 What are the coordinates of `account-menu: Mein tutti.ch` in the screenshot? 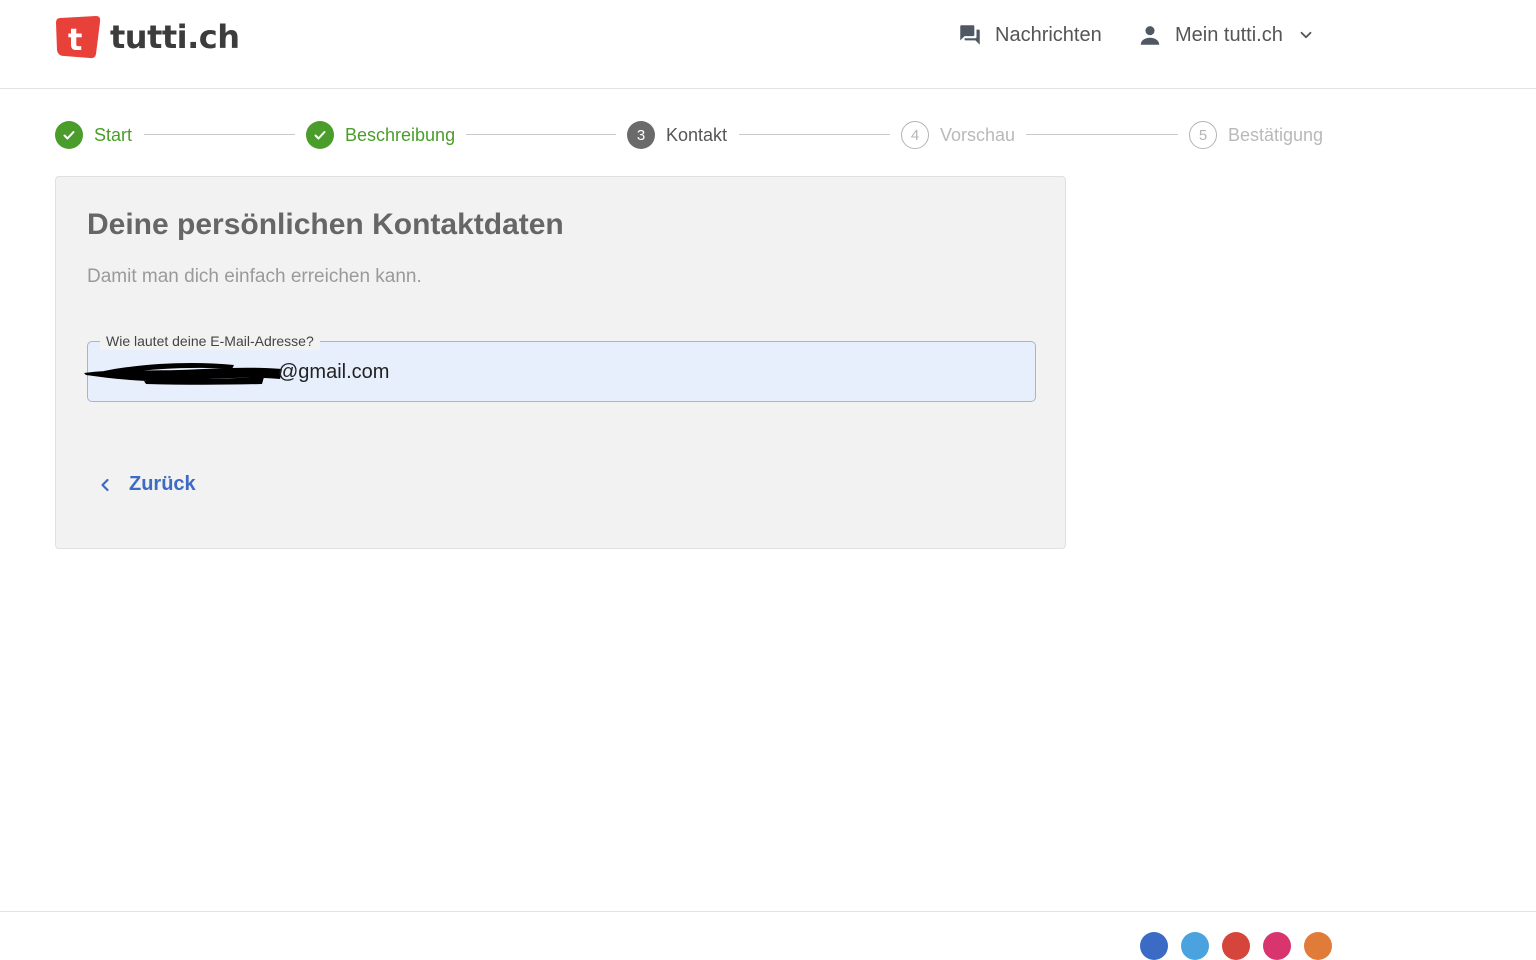 It's located at (1226, 35).